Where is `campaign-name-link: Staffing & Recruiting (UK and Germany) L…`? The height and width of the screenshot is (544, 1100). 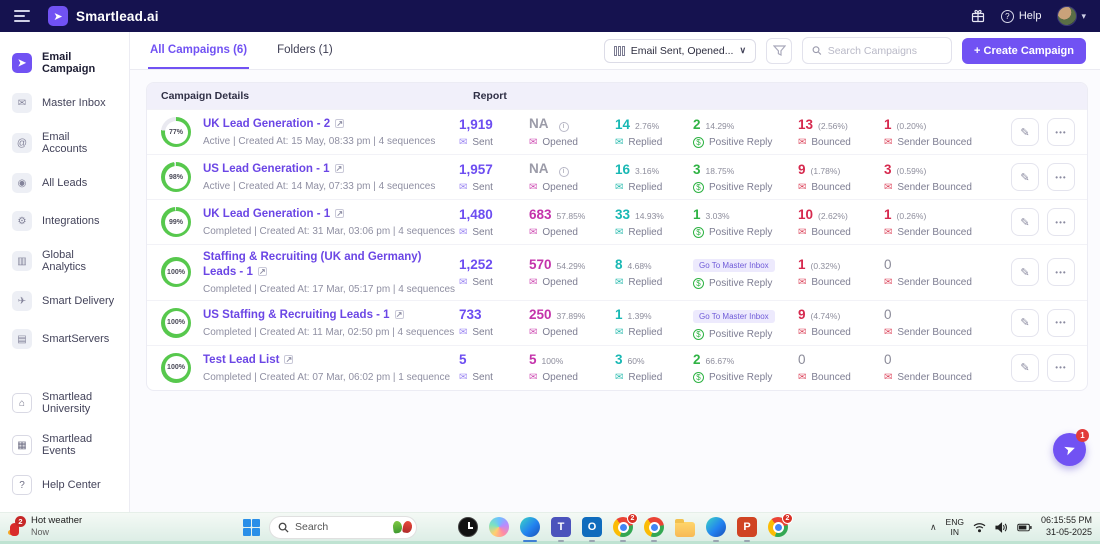 campaign-name-link: Staffing & Recruiting (UK and Germany) L… is located at coordinates (323, 265).